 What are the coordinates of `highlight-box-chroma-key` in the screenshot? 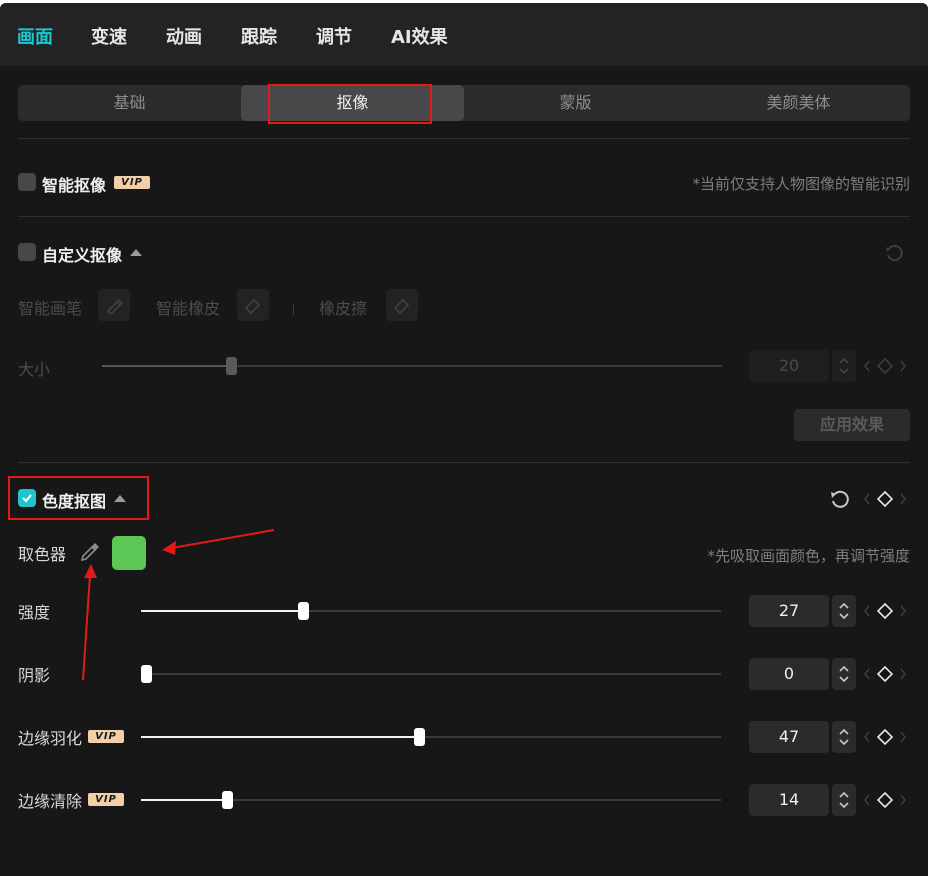 It's located at (78, 498).